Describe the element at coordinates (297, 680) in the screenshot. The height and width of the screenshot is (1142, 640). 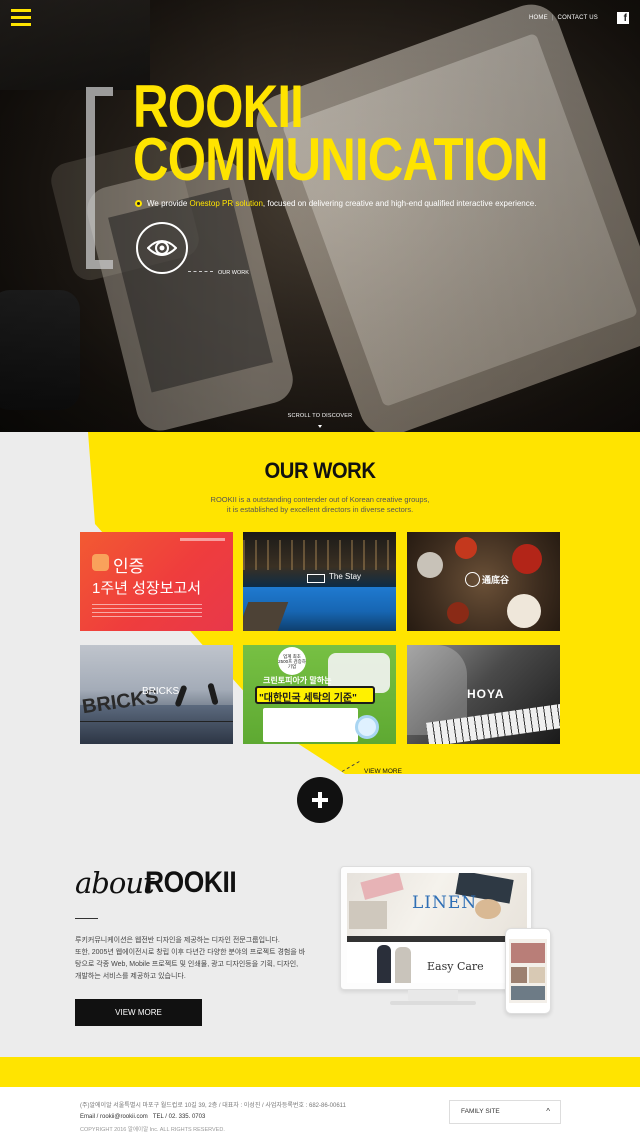
I see `tile-subtitle: 크린토피아가 말하는` at that location.